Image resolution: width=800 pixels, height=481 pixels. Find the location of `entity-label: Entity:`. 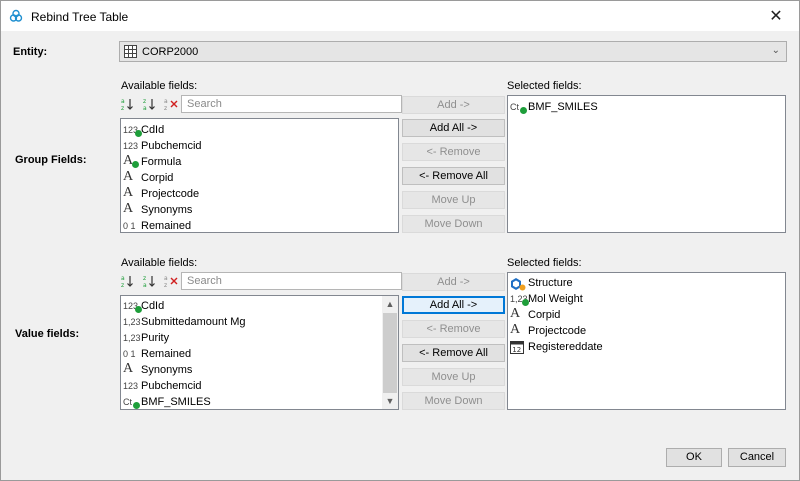

entity-label: Entity: is located at coordinates (30, 52).